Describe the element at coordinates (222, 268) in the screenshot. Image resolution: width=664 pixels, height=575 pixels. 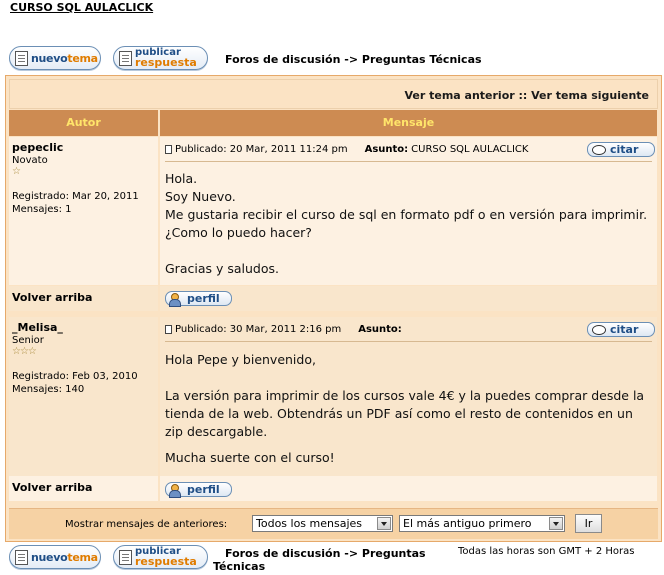
I see `post-line: Gracias y saludos.` at that location.